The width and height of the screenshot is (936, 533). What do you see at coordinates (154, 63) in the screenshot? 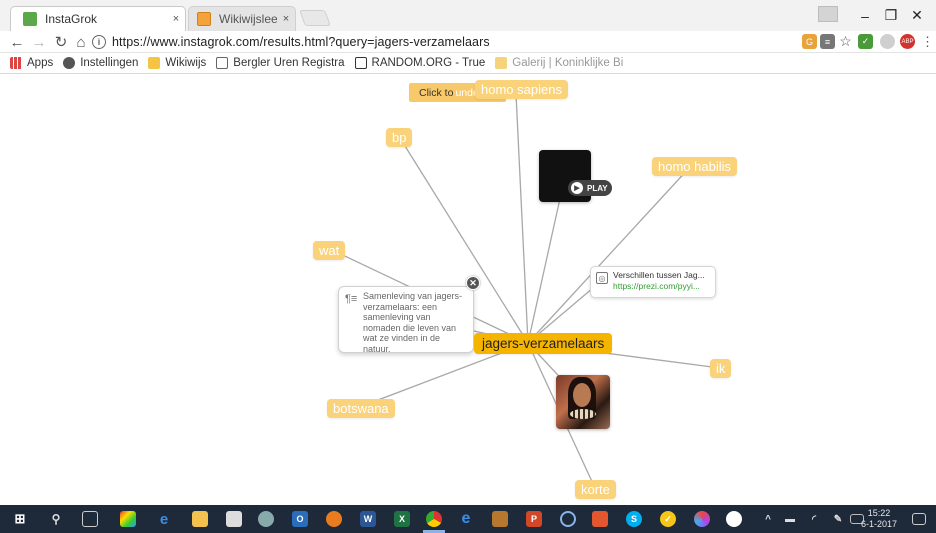
I see `folder-icon` at bounding box center [154, 63].